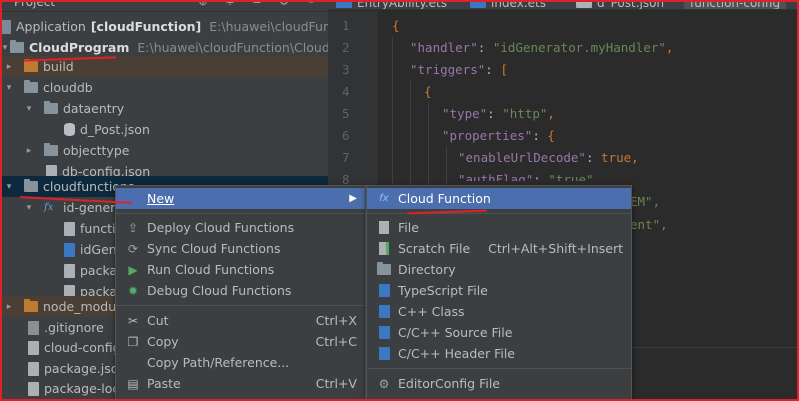  I want to click on code-fragment: ent",, so click(649, 224).